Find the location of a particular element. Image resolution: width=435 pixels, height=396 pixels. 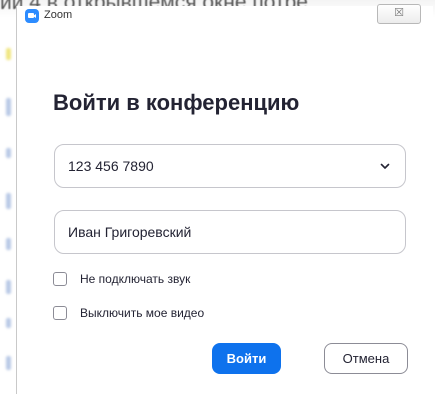

no-video-label: Выключить мое видео is located at coordinates (142, 313).